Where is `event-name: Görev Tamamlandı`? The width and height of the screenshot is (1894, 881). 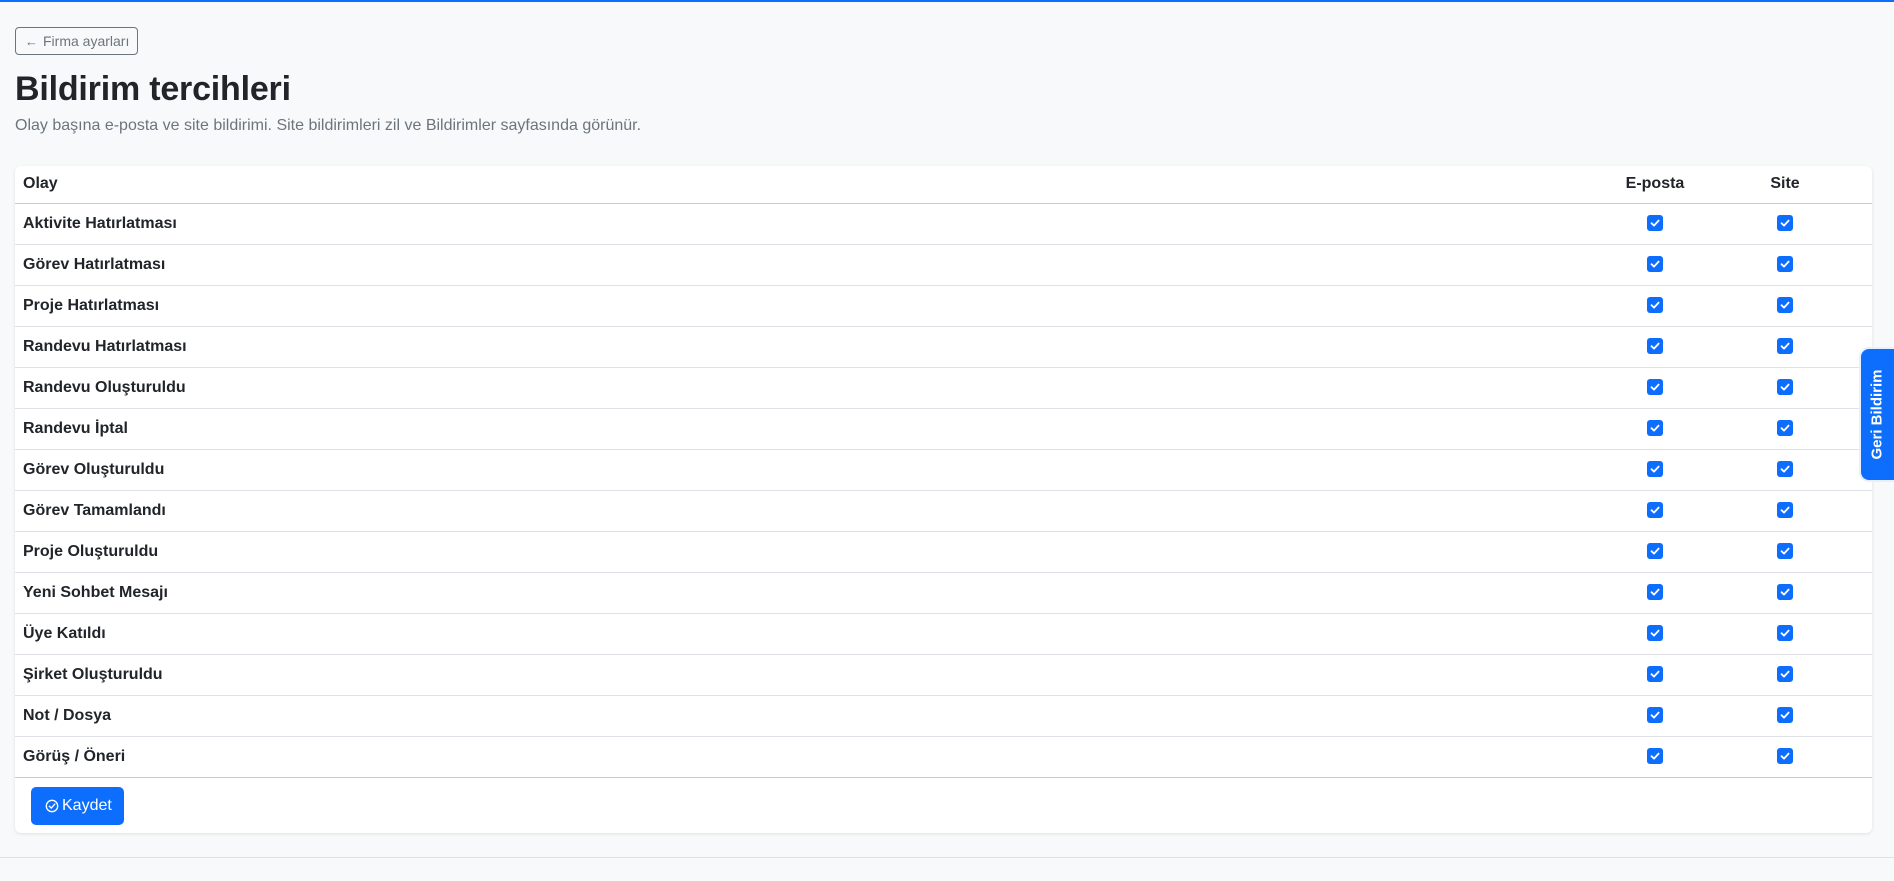 event-name: Görev Tamamlandı is located at coordinates (94, 510).